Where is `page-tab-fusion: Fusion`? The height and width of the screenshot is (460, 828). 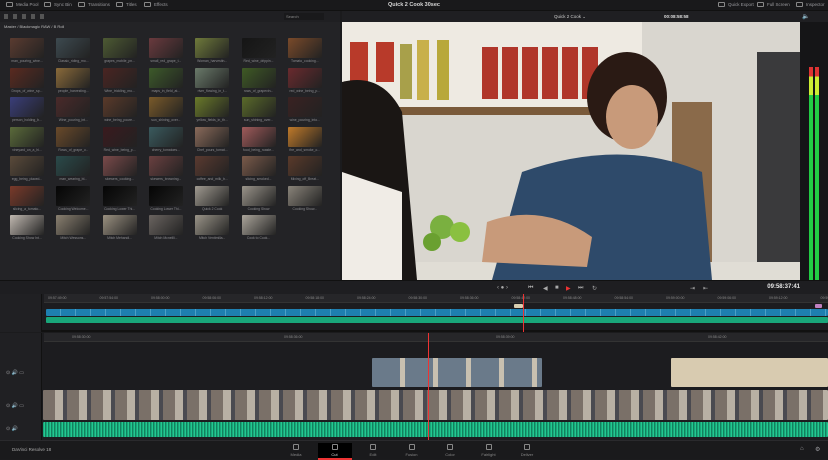 page-tab-fusion: Fusion is located at coordinates (412, 451).